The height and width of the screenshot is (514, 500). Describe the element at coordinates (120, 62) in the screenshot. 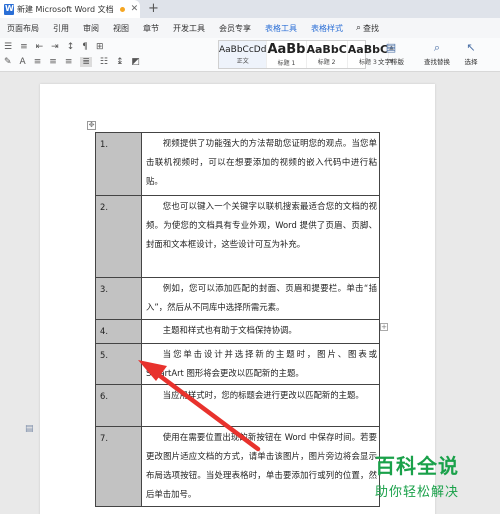

I see `line-spacing-icon: ↨` at that location.